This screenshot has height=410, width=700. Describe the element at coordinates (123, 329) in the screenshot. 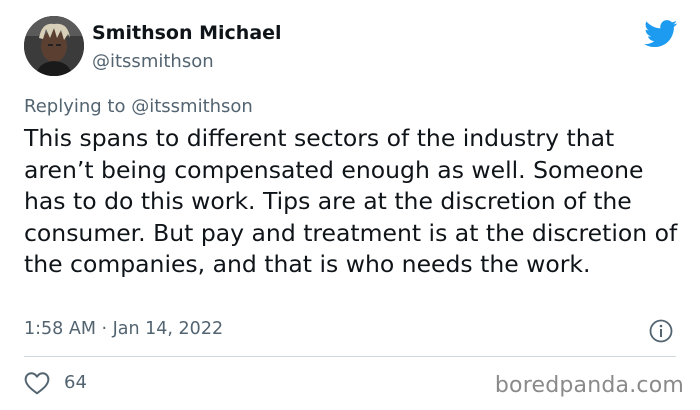

I see `tweet-timestamp: 1:58 AM · Jan 14, 2022` at that location.